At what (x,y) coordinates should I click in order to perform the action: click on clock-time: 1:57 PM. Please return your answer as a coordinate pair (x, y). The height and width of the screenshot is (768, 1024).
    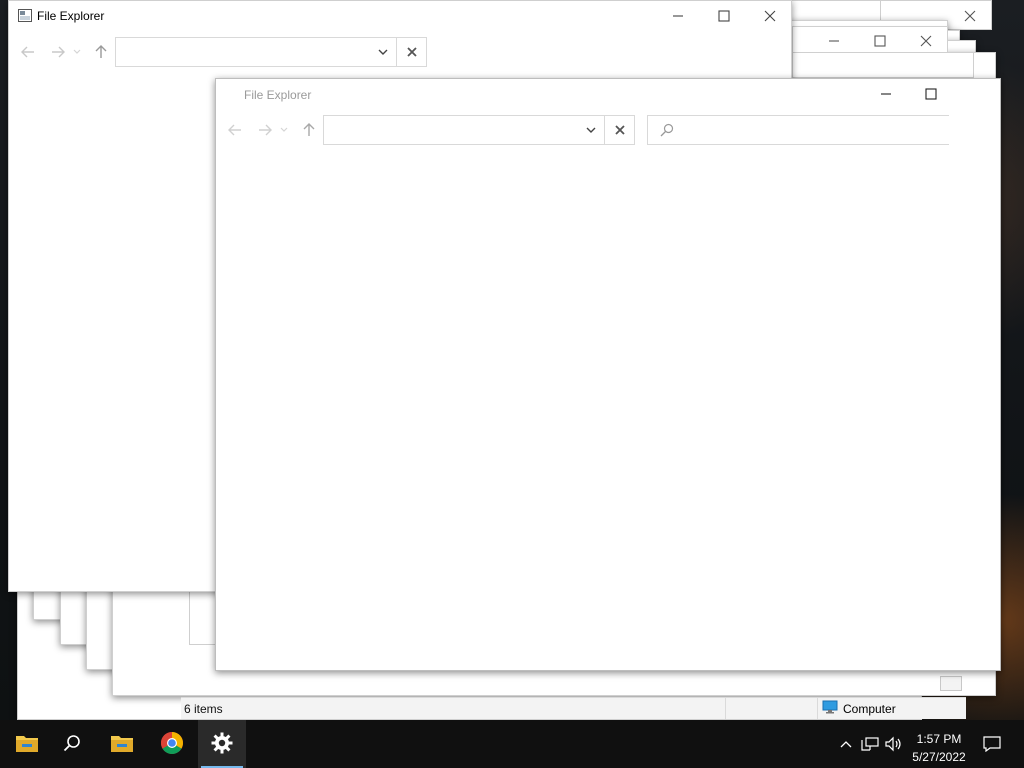
    Looking at the image, I should click on (939, 739).